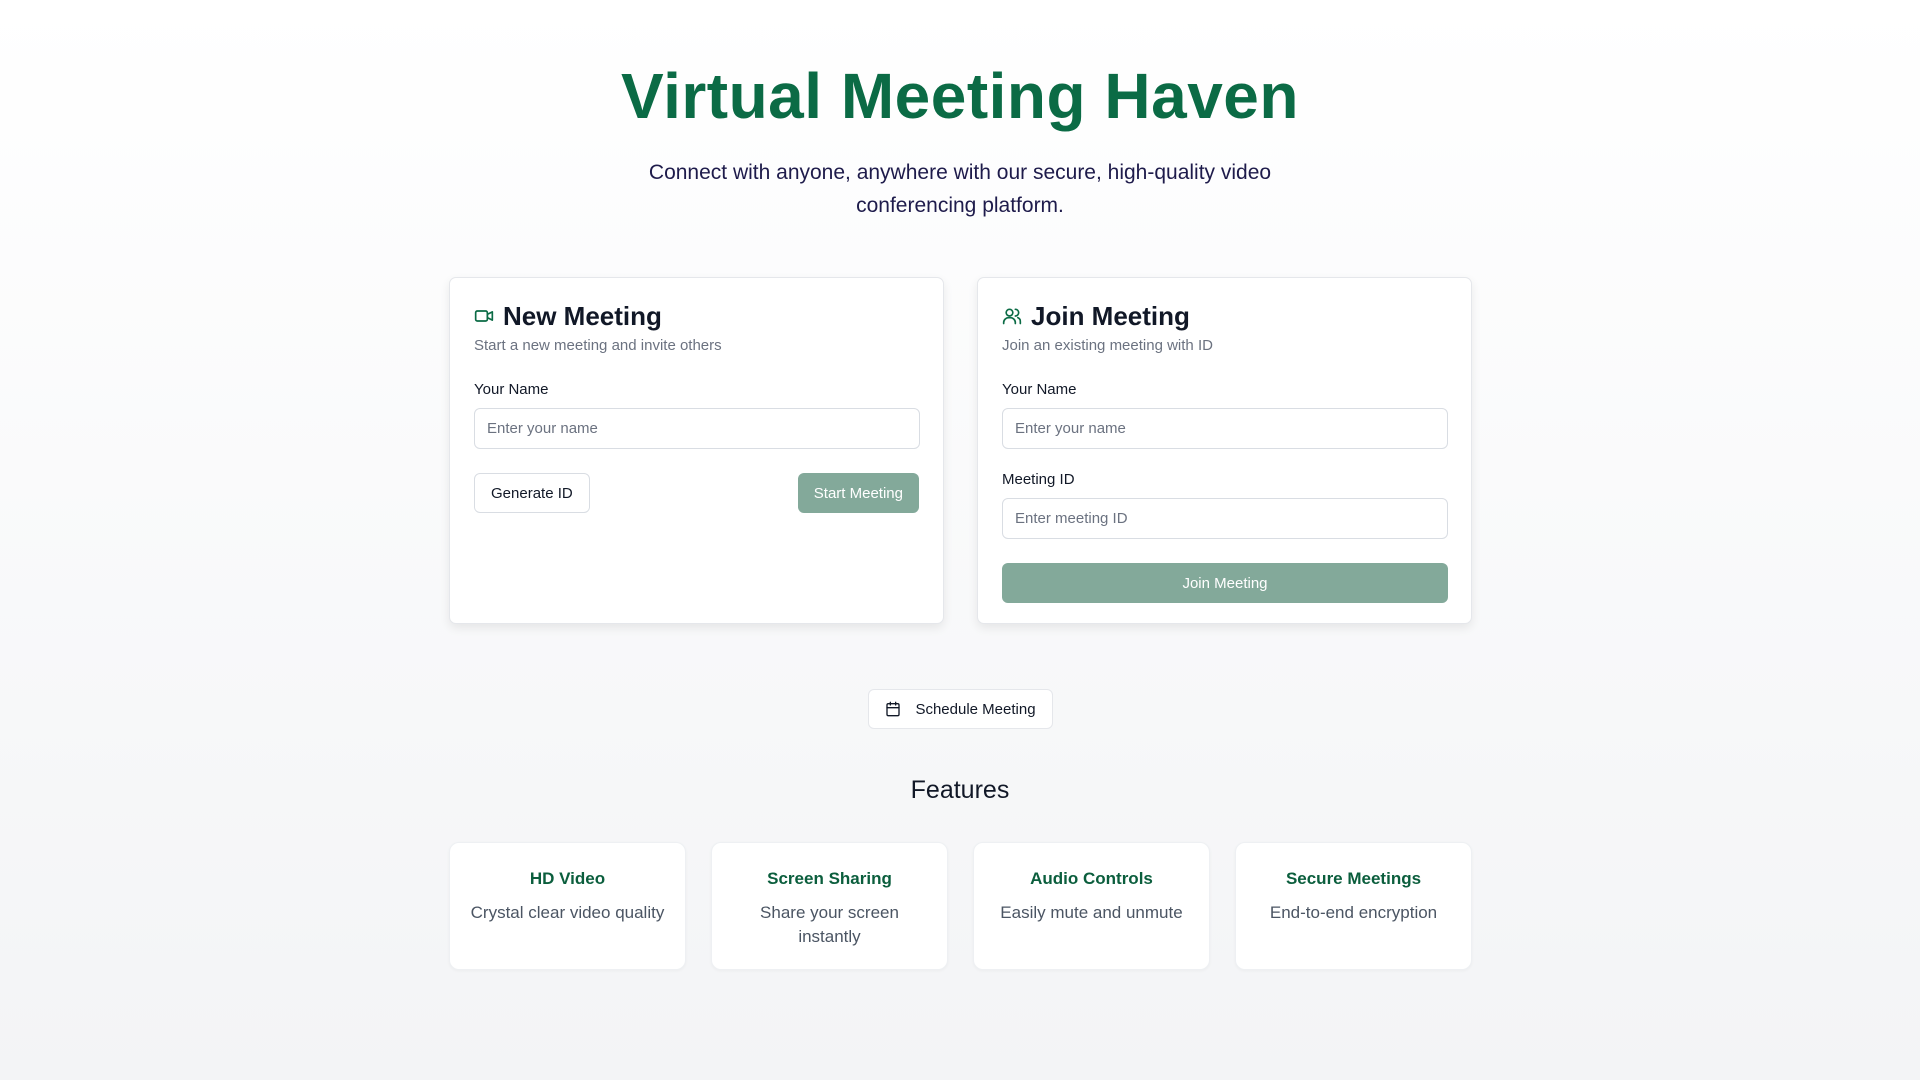 Image resolution: width=1920 pixels, height=1080 pixels. Describe the element at coordinates (1091, 912) in the screenshot. I see `feature-description: Easily mute and unmute` at that location.